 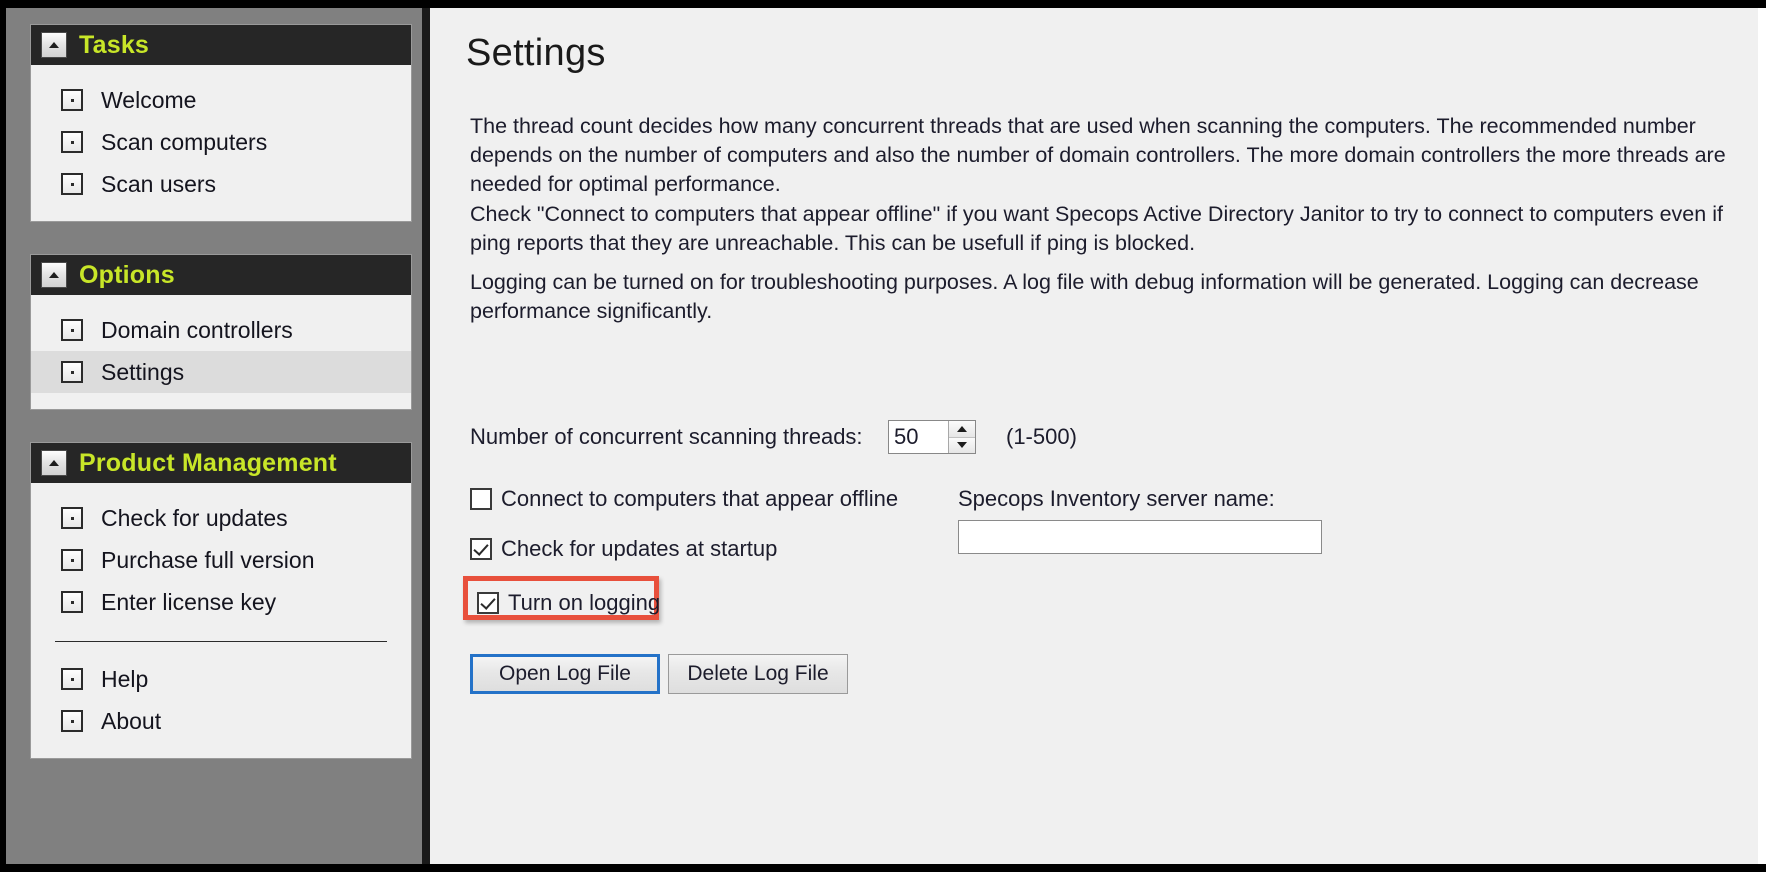 I want to click on sidebar-group-body-options: Domain controllers Settings, so click(x=221, y=352).